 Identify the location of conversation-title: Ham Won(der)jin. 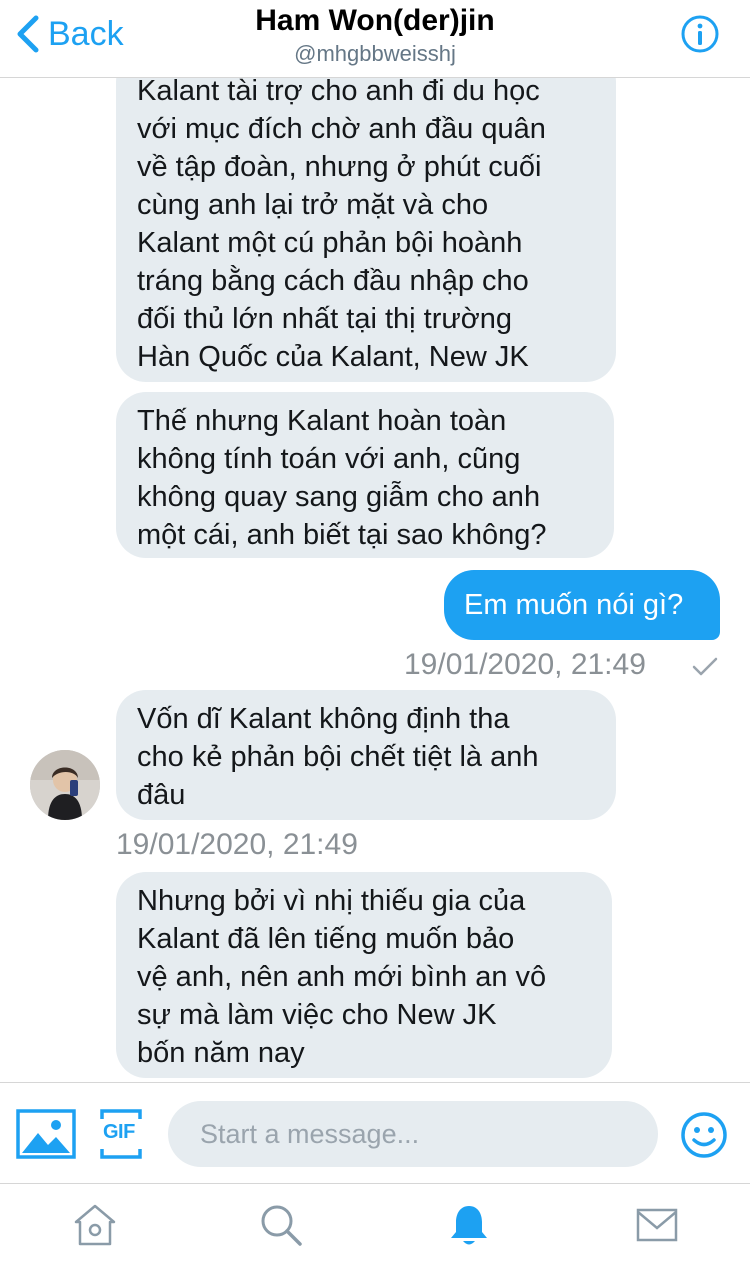
(375, 20).